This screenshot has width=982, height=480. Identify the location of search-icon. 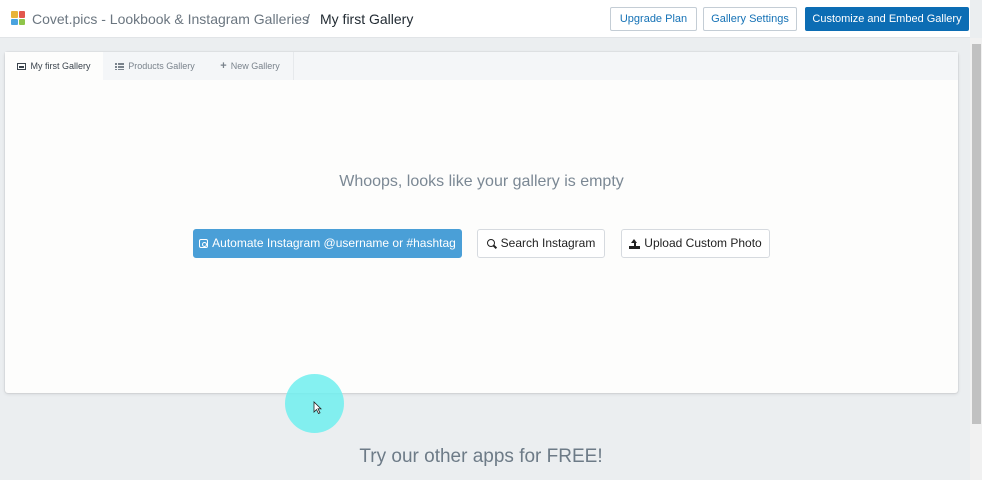
(491, 243).